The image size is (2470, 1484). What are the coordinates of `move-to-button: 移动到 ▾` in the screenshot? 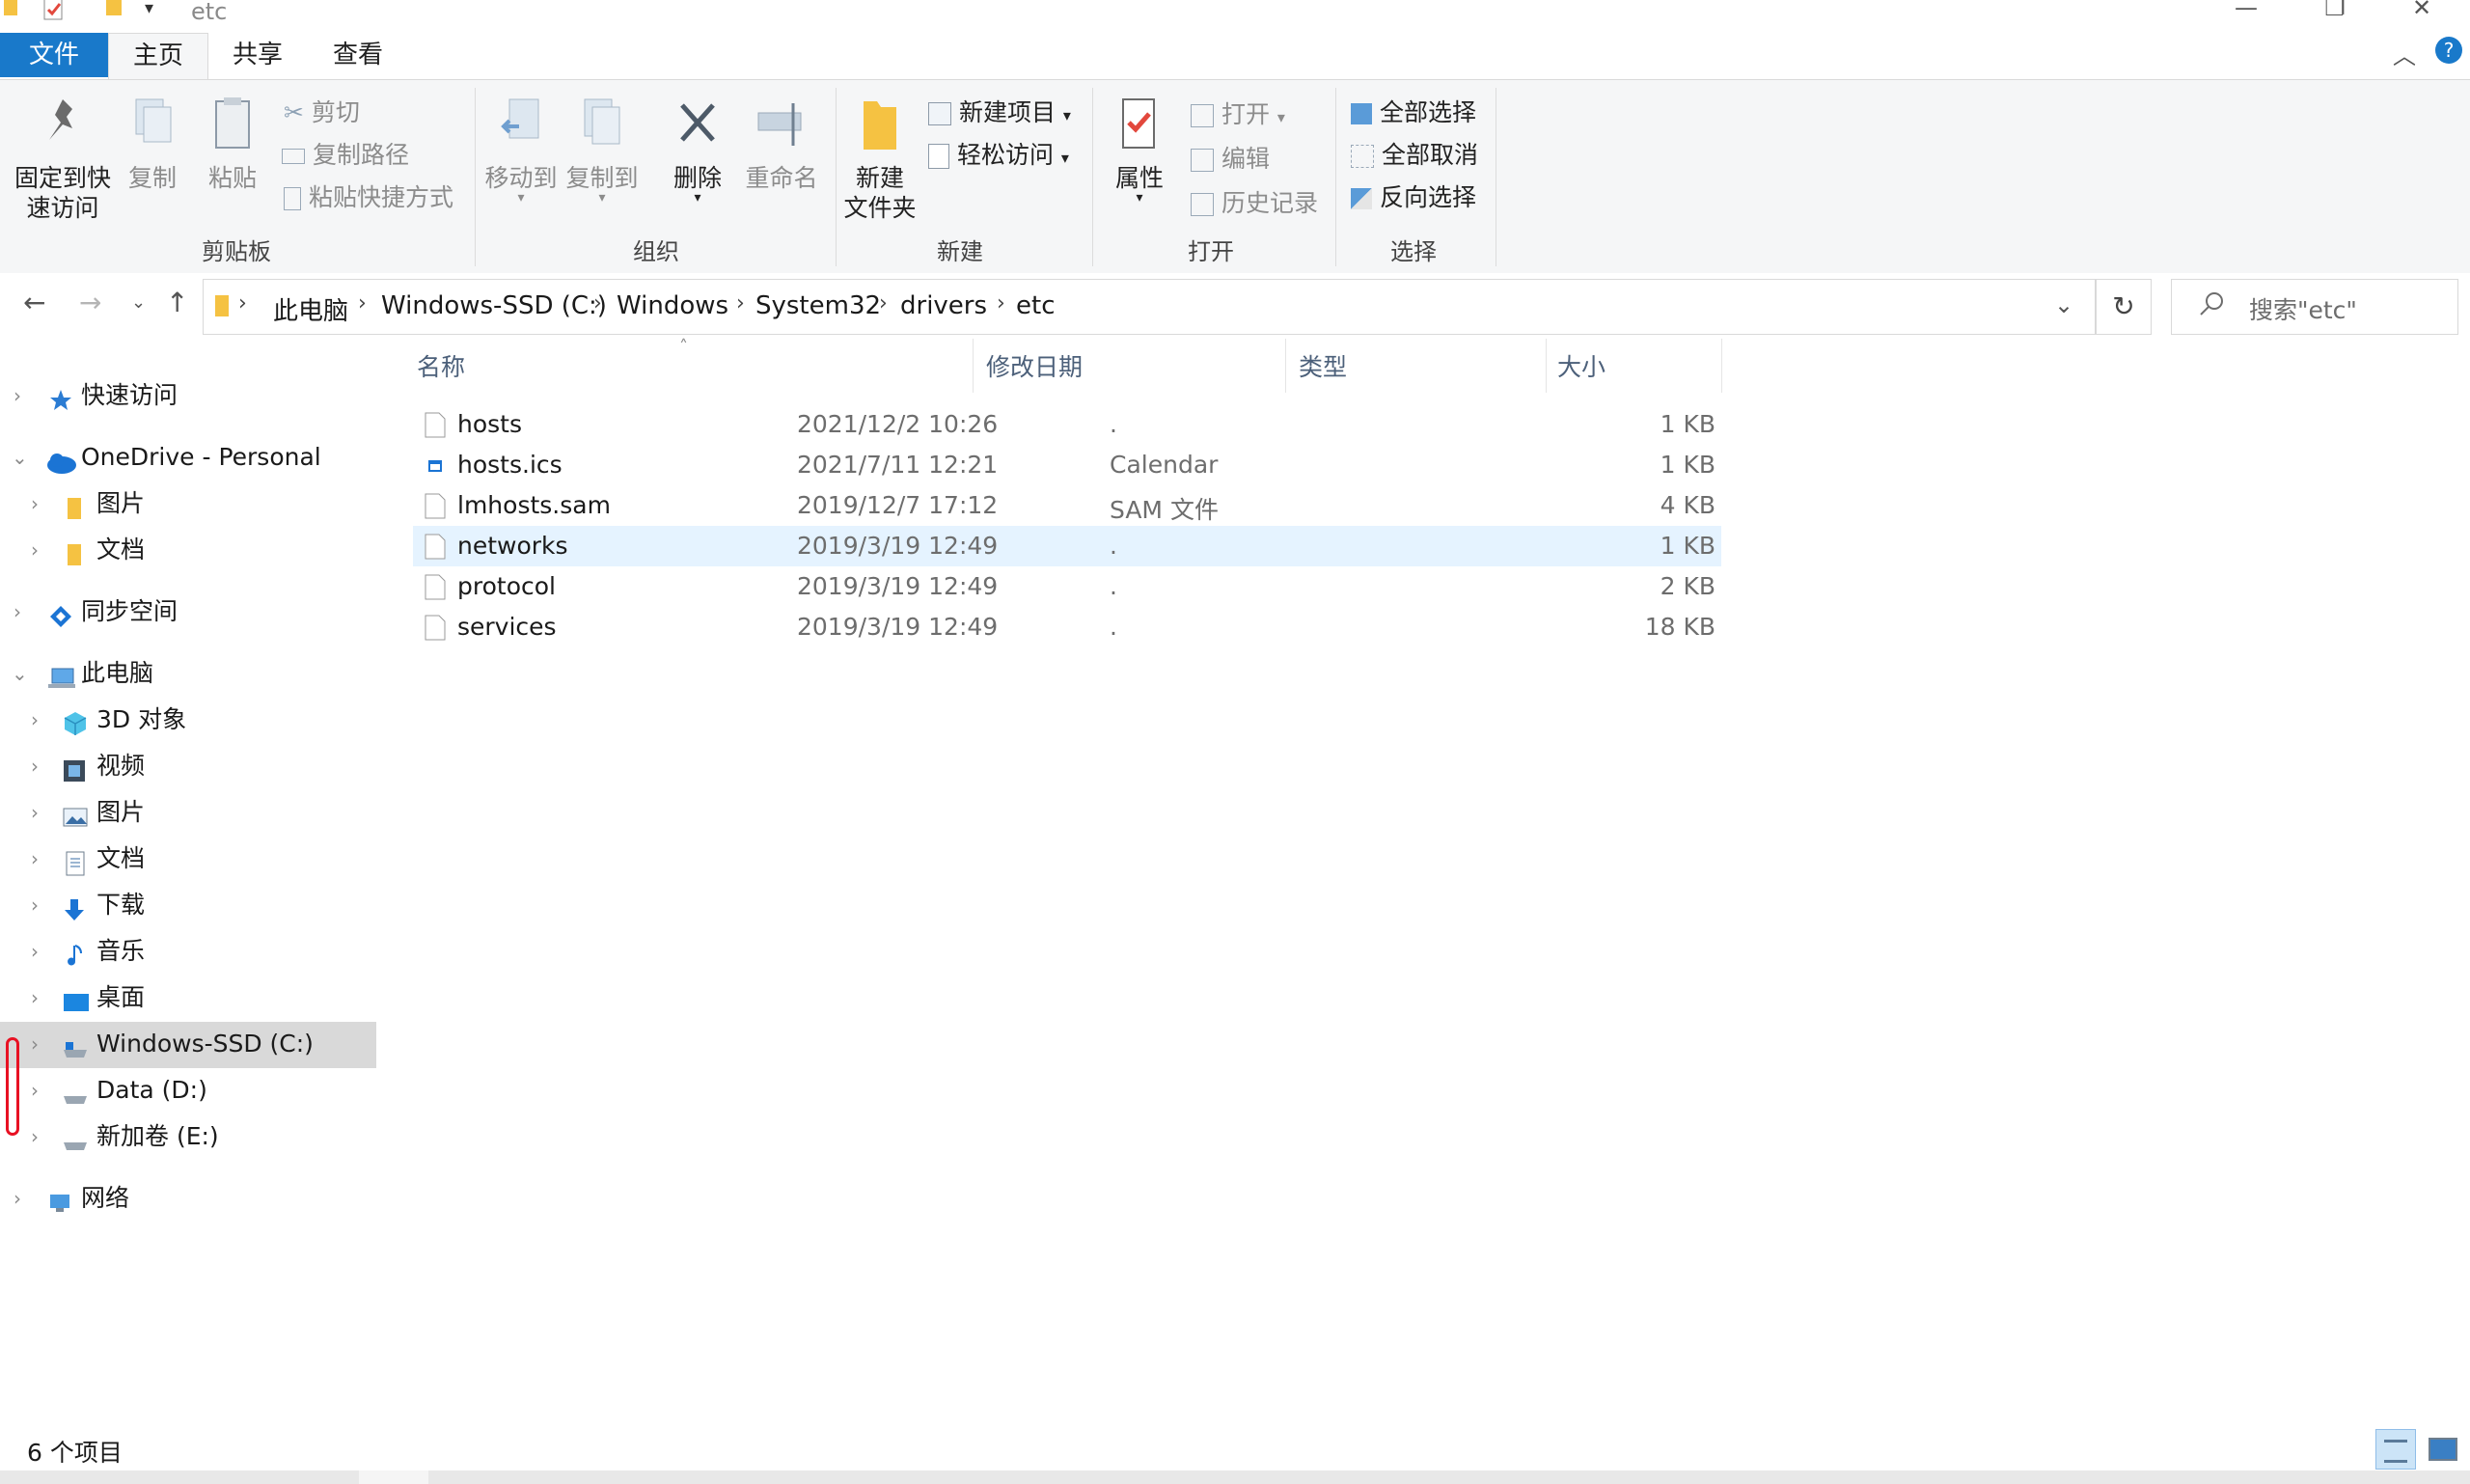 It's located at (521, 149).